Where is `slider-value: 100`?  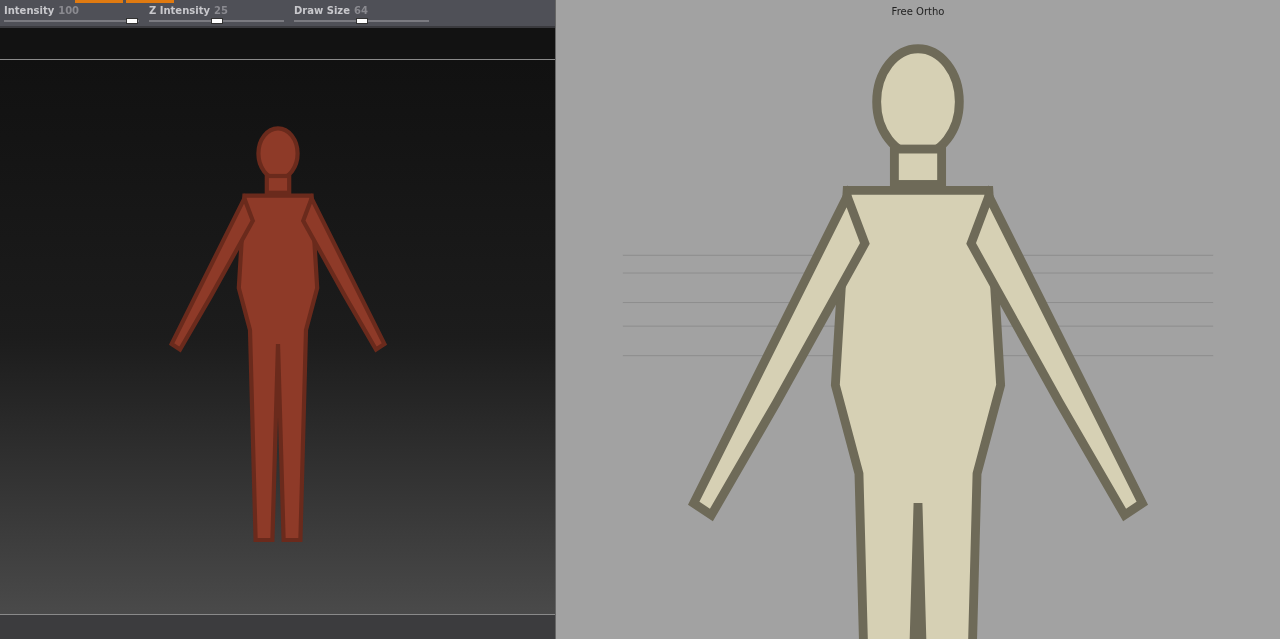 slider-value: 100 is located at coordinates (69, 11).